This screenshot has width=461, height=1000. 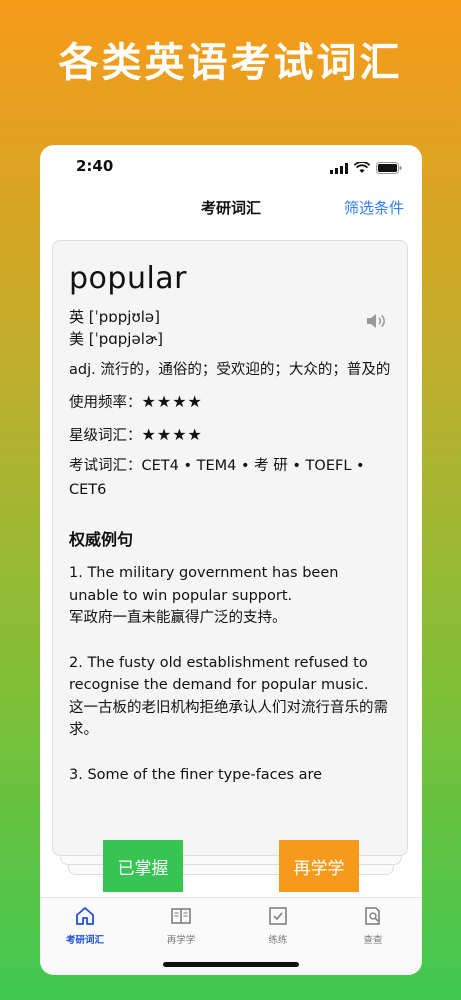 What do you see at coordinates (105, 436) in the screenshot?
I see `level-label: 星级词汇：` at bounding box center [105, 436].